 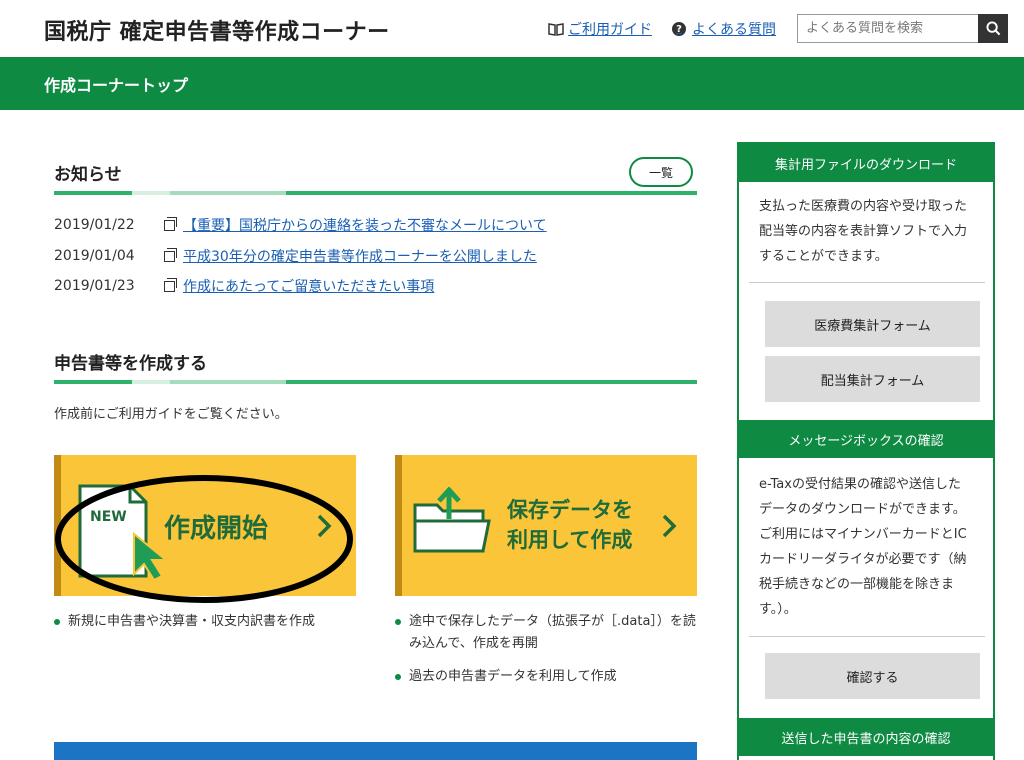 What do you see at coordinates (513, 676) in the screenshot?
I see `bullet-text: 過去の申告書データを利用して作成` at bounding box center [513, 676].